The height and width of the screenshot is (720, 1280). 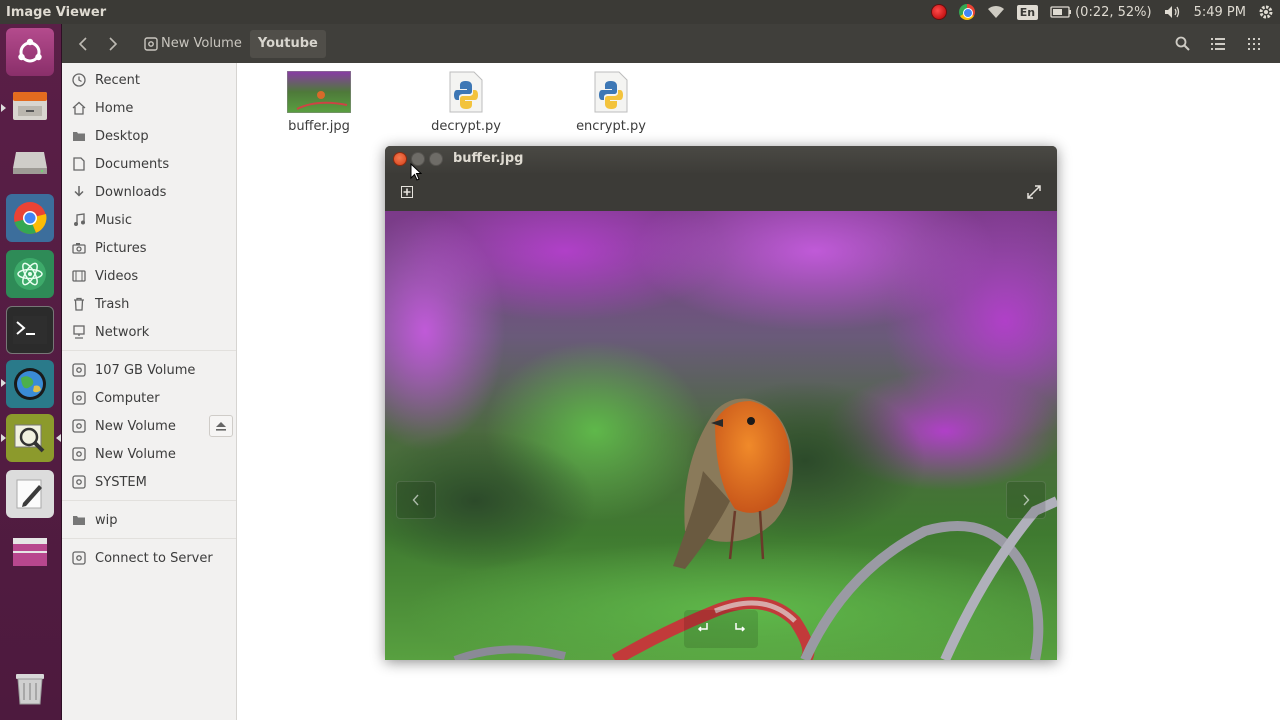 I want to click on drive-launcher, so click(x=30, y=160).